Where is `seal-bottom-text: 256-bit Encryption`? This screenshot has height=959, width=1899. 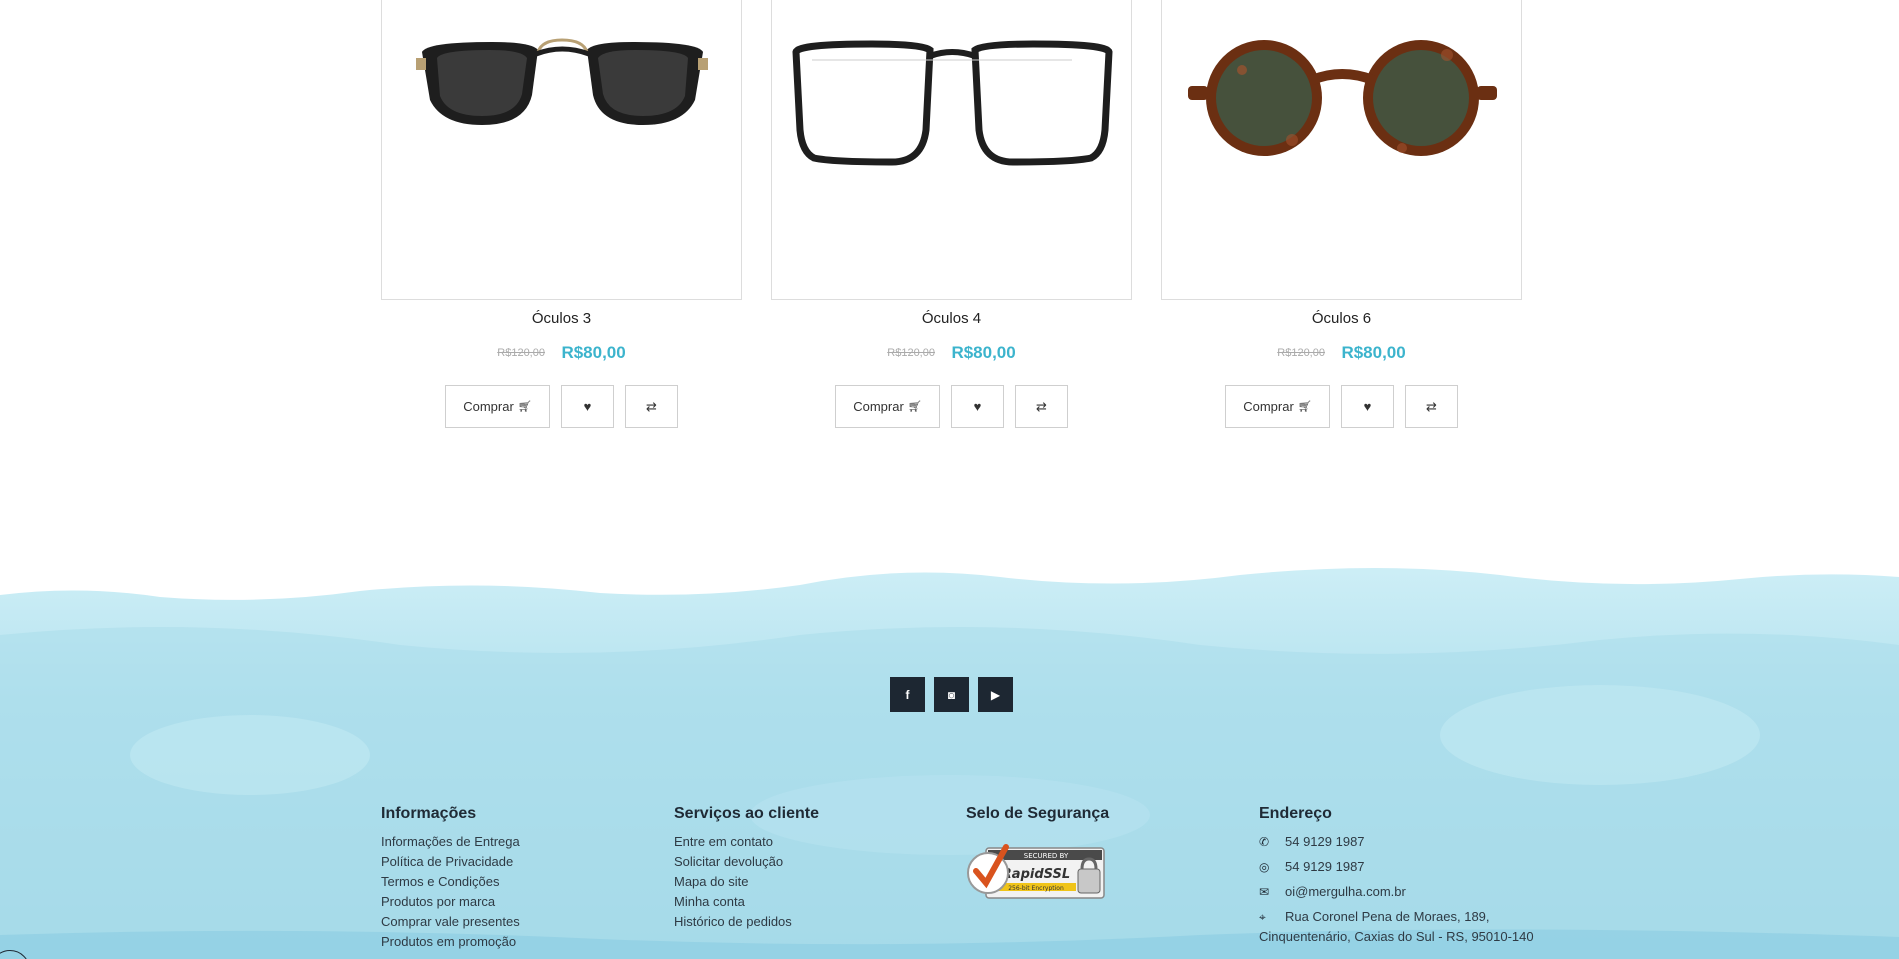 seal-bottom-text: 256-bit Encryption is located at coordinates (1036, 888).